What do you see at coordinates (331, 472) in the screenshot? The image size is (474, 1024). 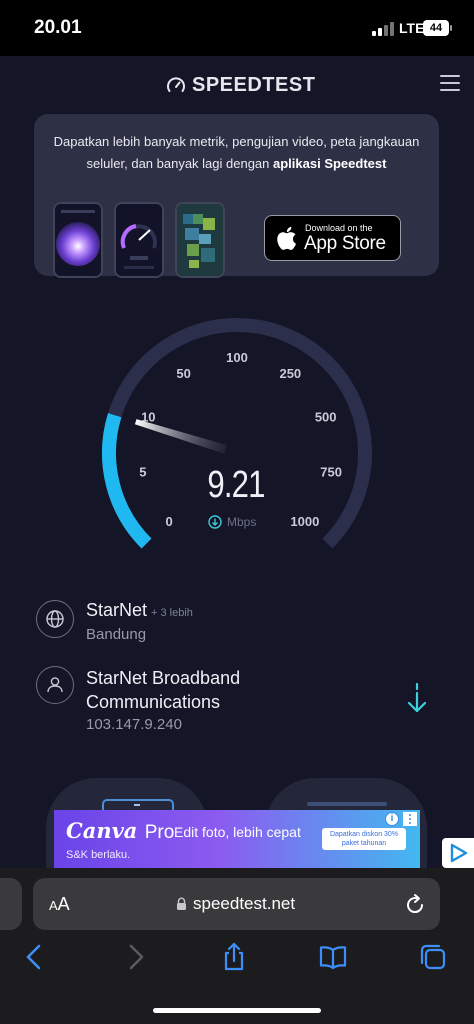 I see `gauge-tick-label: 750` at bounding box center [331, 472].